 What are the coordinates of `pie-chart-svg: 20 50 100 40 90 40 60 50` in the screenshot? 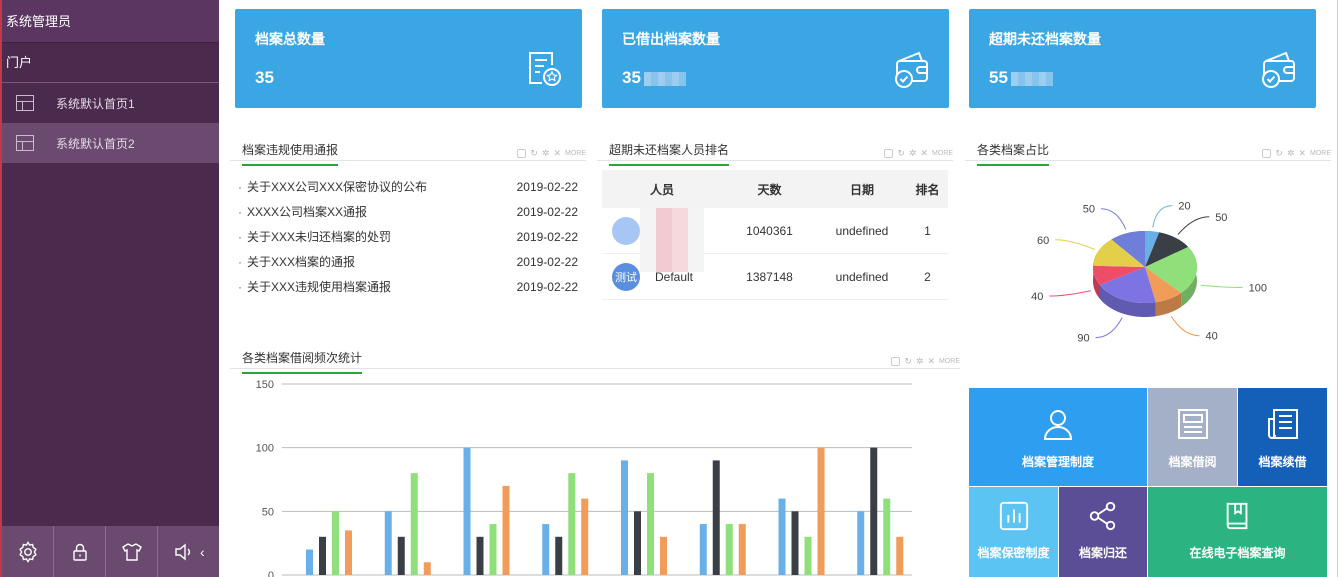 It's located at (1149, 273).